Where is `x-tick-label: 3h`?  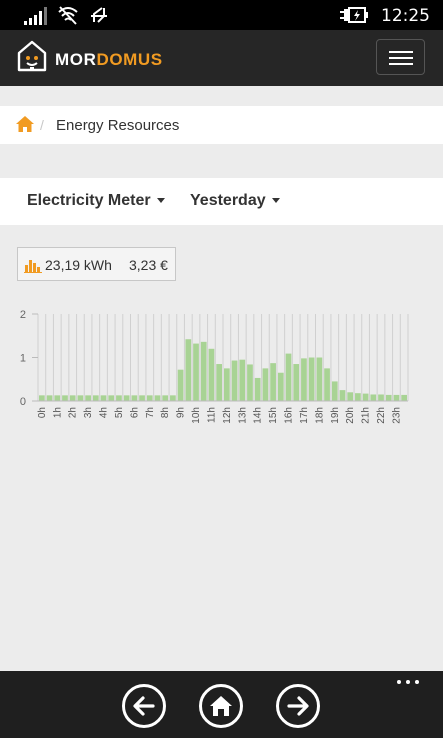
x-tick-label: 3h is located at coordinates (88, 412).